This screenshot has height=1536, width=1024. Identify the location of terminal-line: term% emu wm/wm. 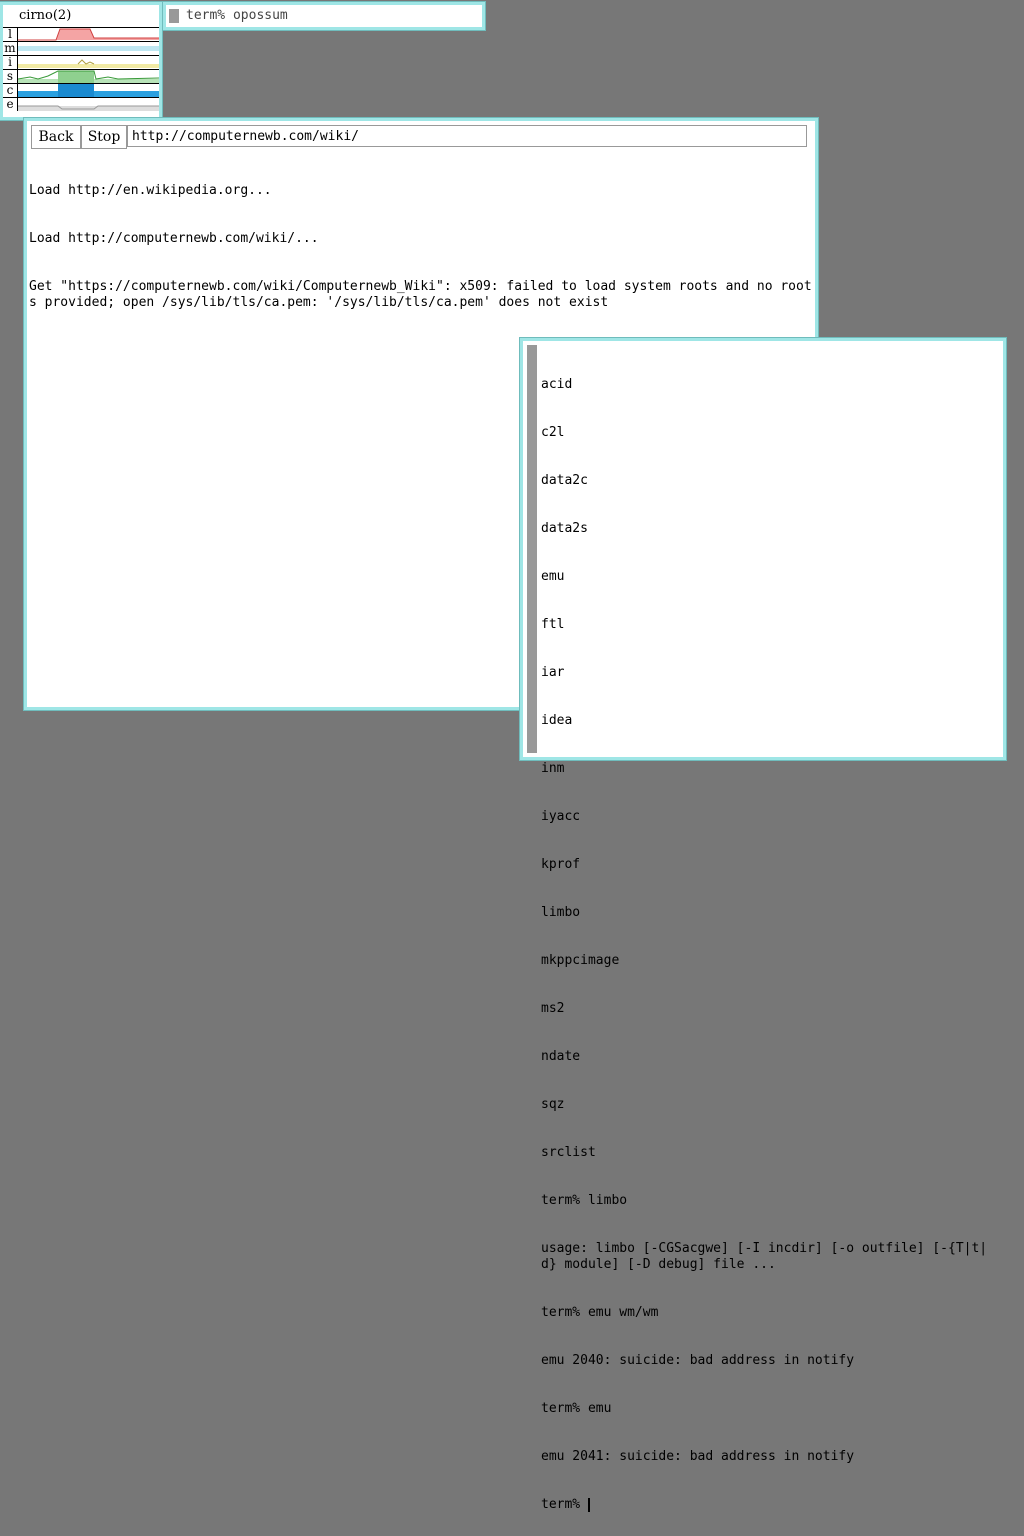
(600, 1312).